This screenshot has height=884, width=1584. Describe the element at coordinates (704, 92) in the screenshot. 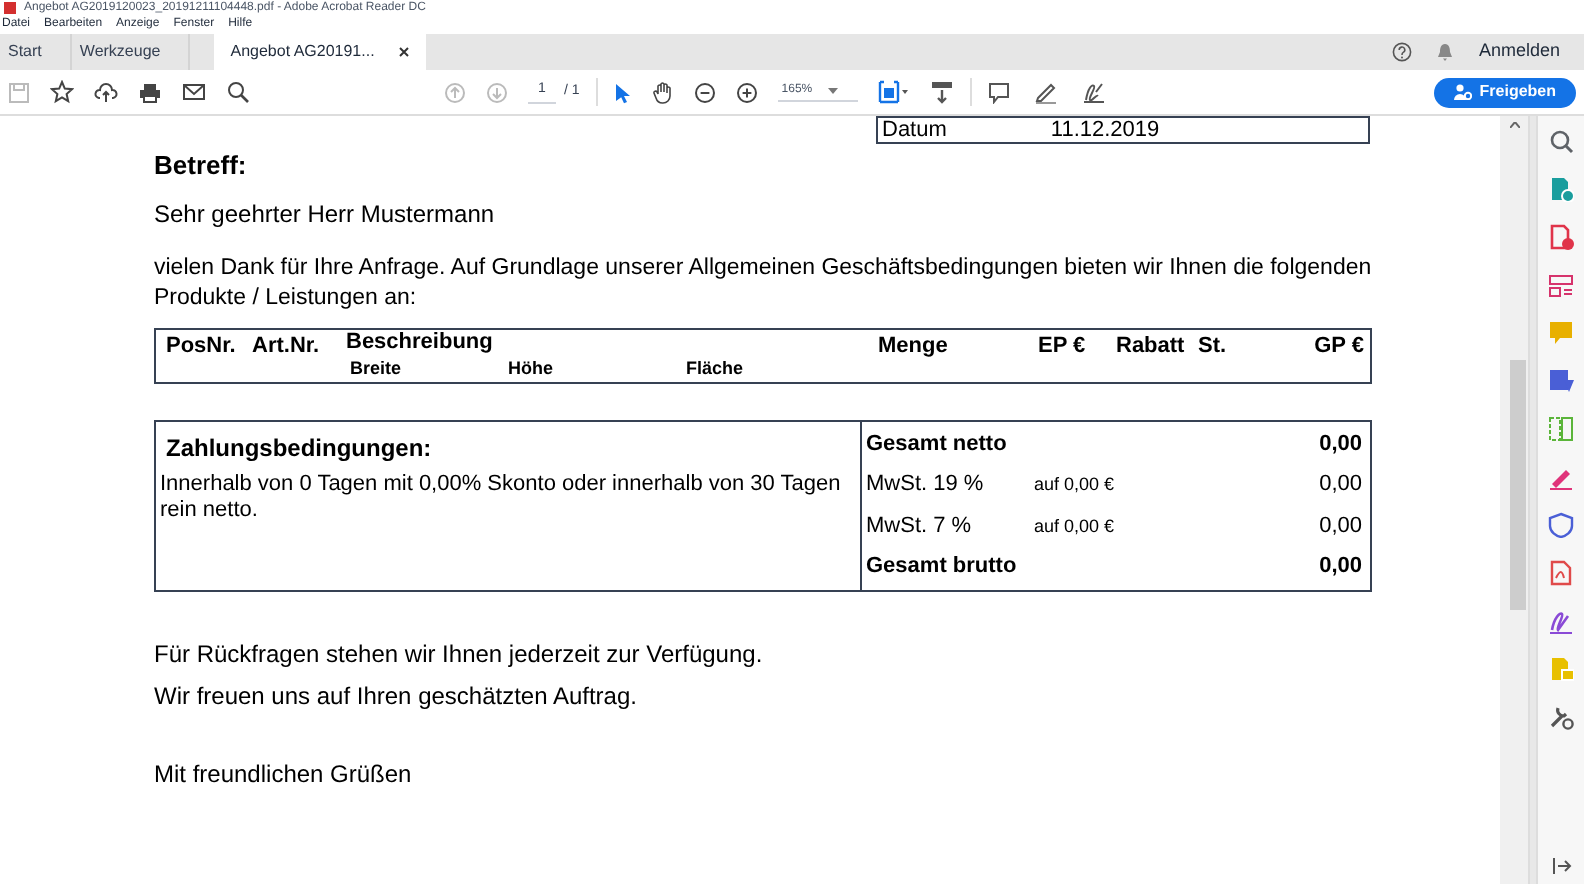

I see `zoom-out-icon` at that location.